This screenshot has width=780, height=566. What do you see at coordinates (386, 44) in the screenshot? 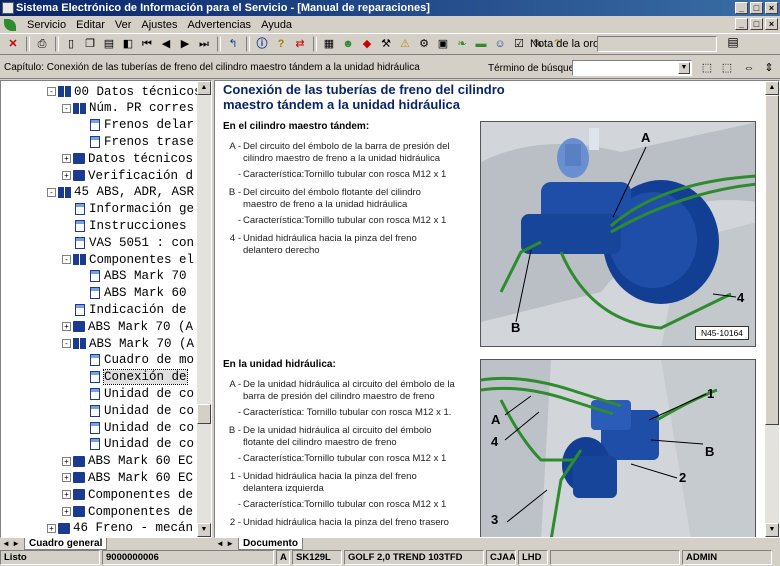
I see `tools-icon: ⚒` at bounding box center [386, 44].